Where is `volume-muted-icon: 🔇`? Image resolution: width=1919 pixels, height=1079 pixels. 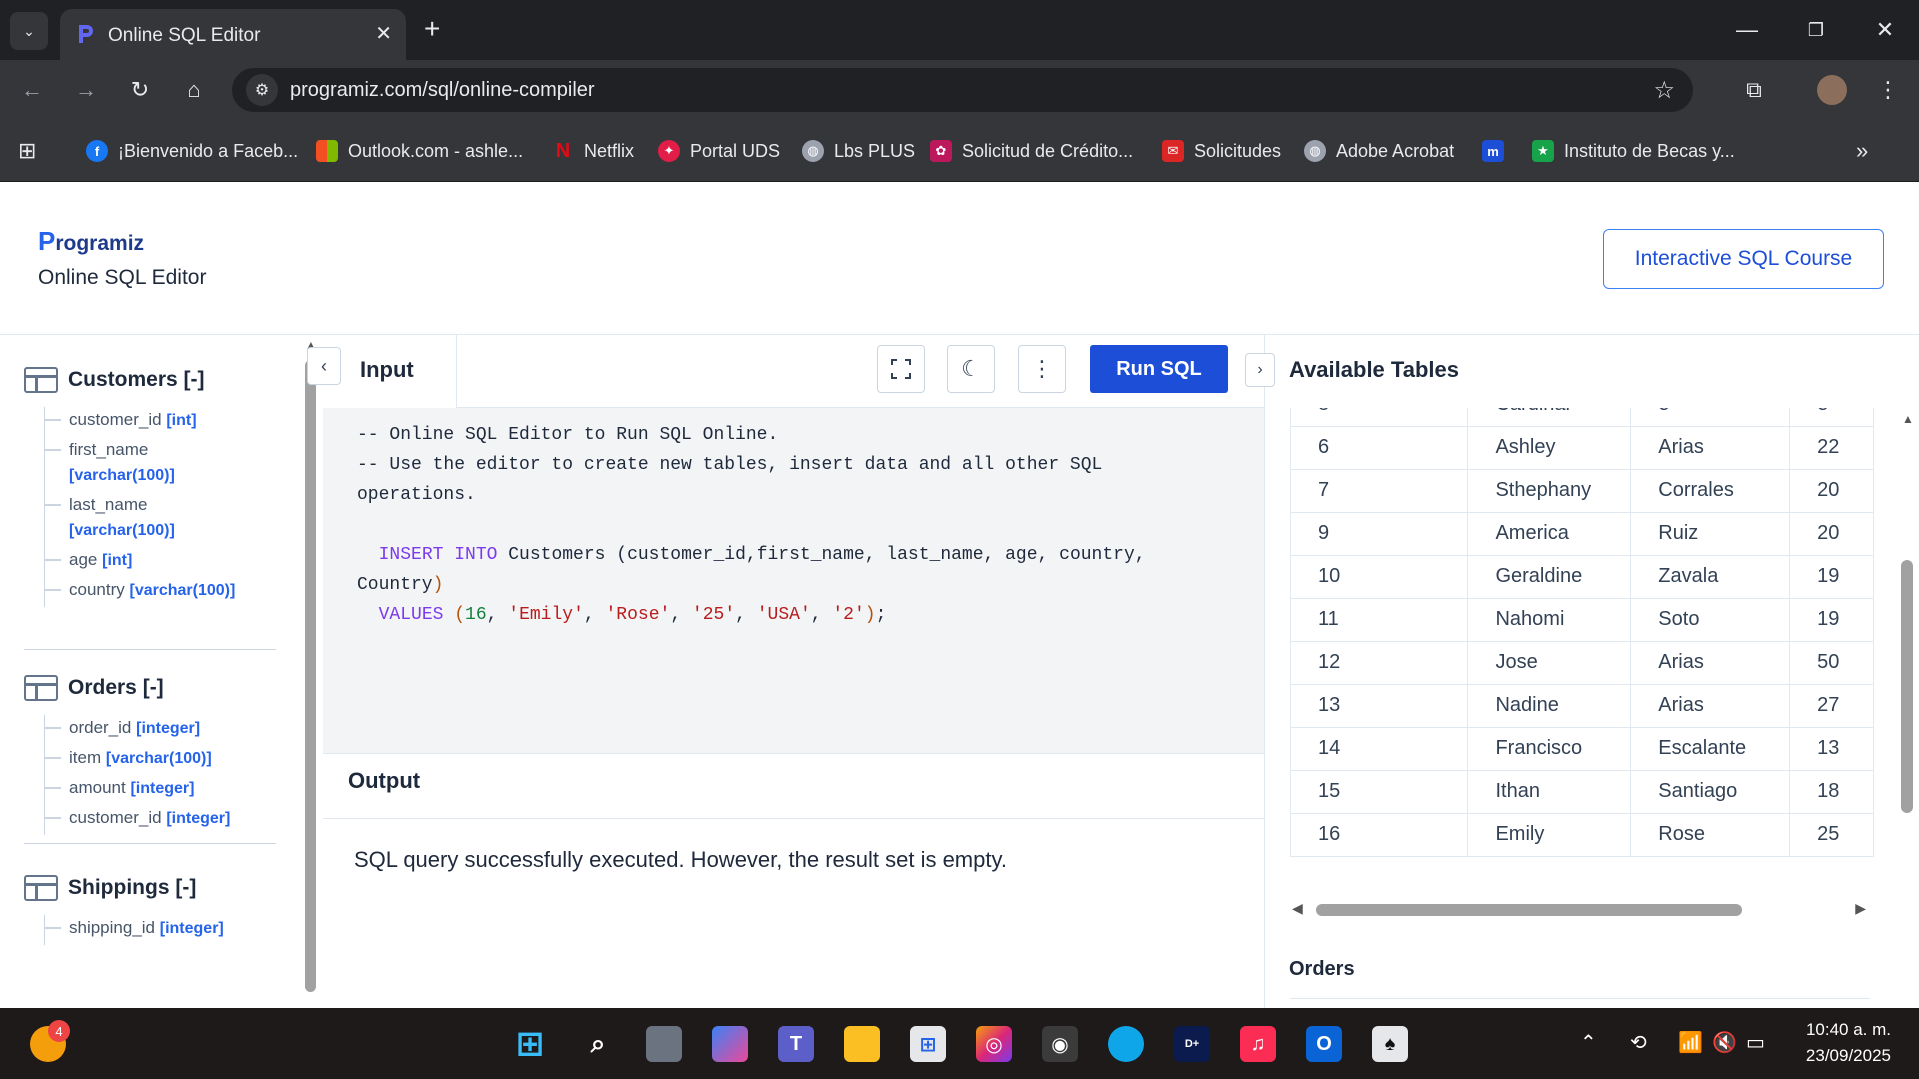
volume-muted-icon: 🔇 is located at coordinates (1724, 1042).